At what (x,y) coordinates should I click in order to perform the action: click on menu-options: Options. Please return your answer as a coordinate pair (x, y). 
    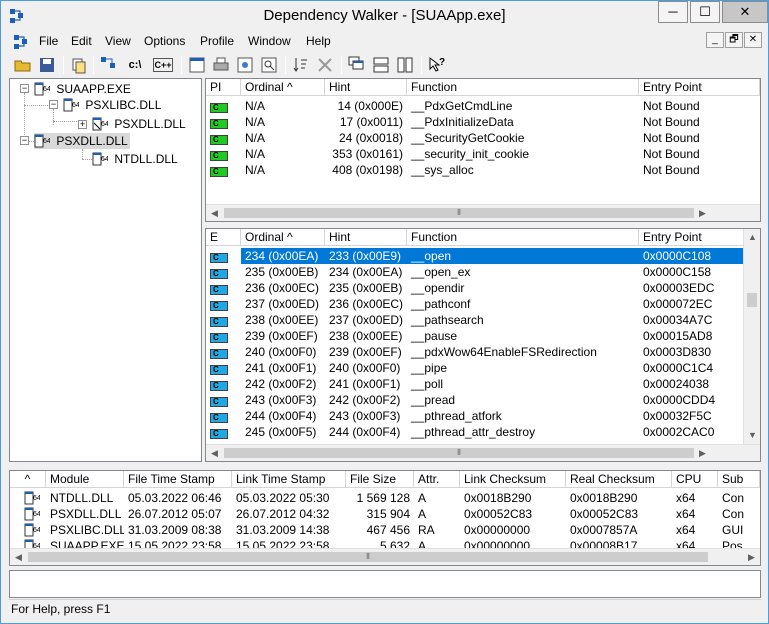
    Looking at the image, I should click on (164, 41).